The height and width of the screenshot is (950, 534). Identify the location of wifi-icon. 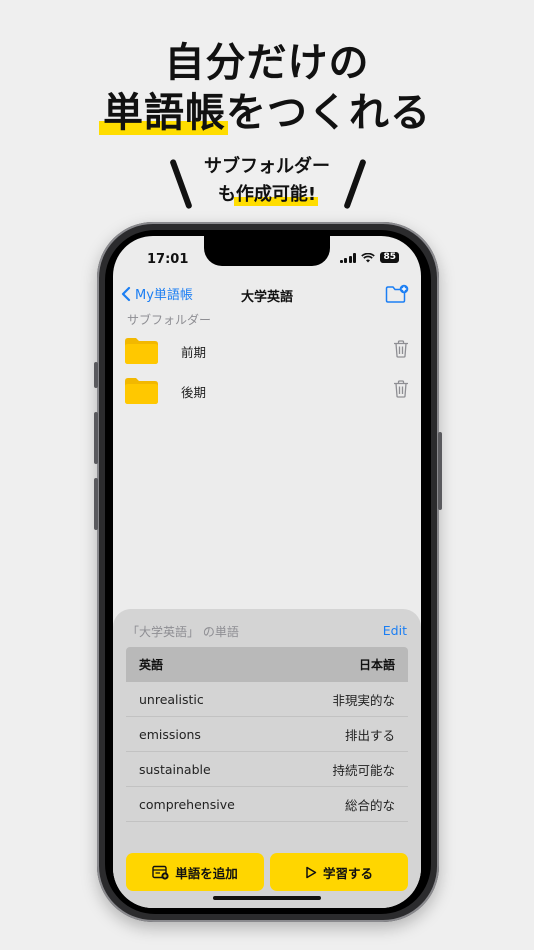
(368, 257).